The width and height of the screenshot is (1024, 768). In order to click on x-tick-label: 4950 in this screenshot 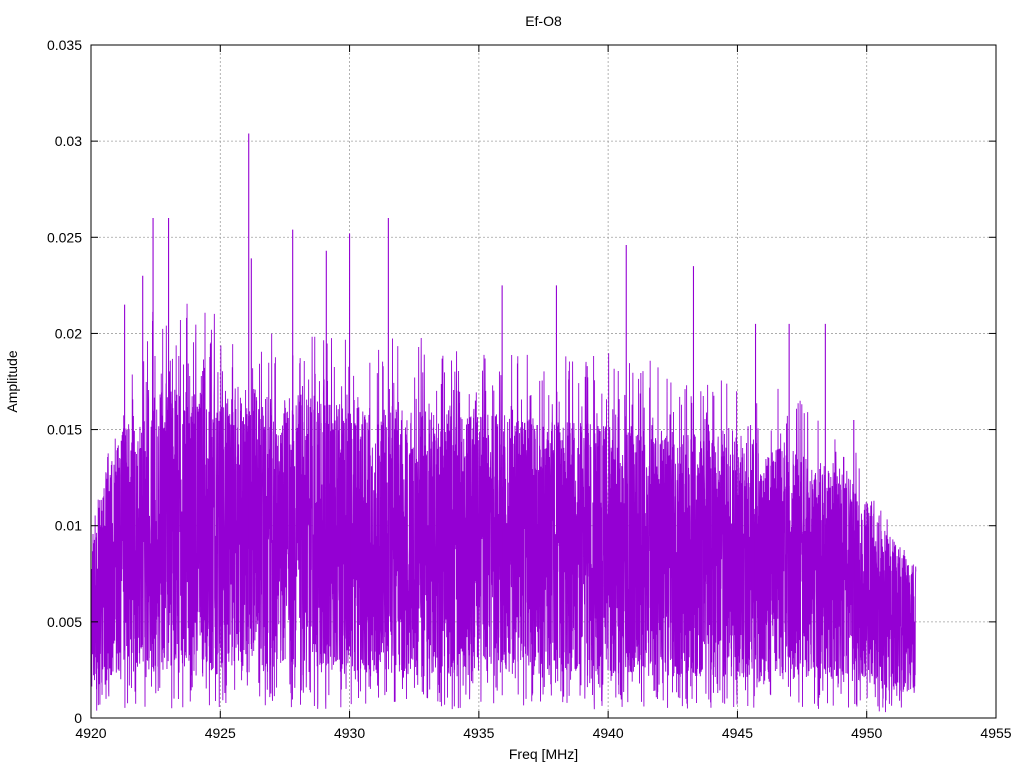, I will do `click(866, 733)`.